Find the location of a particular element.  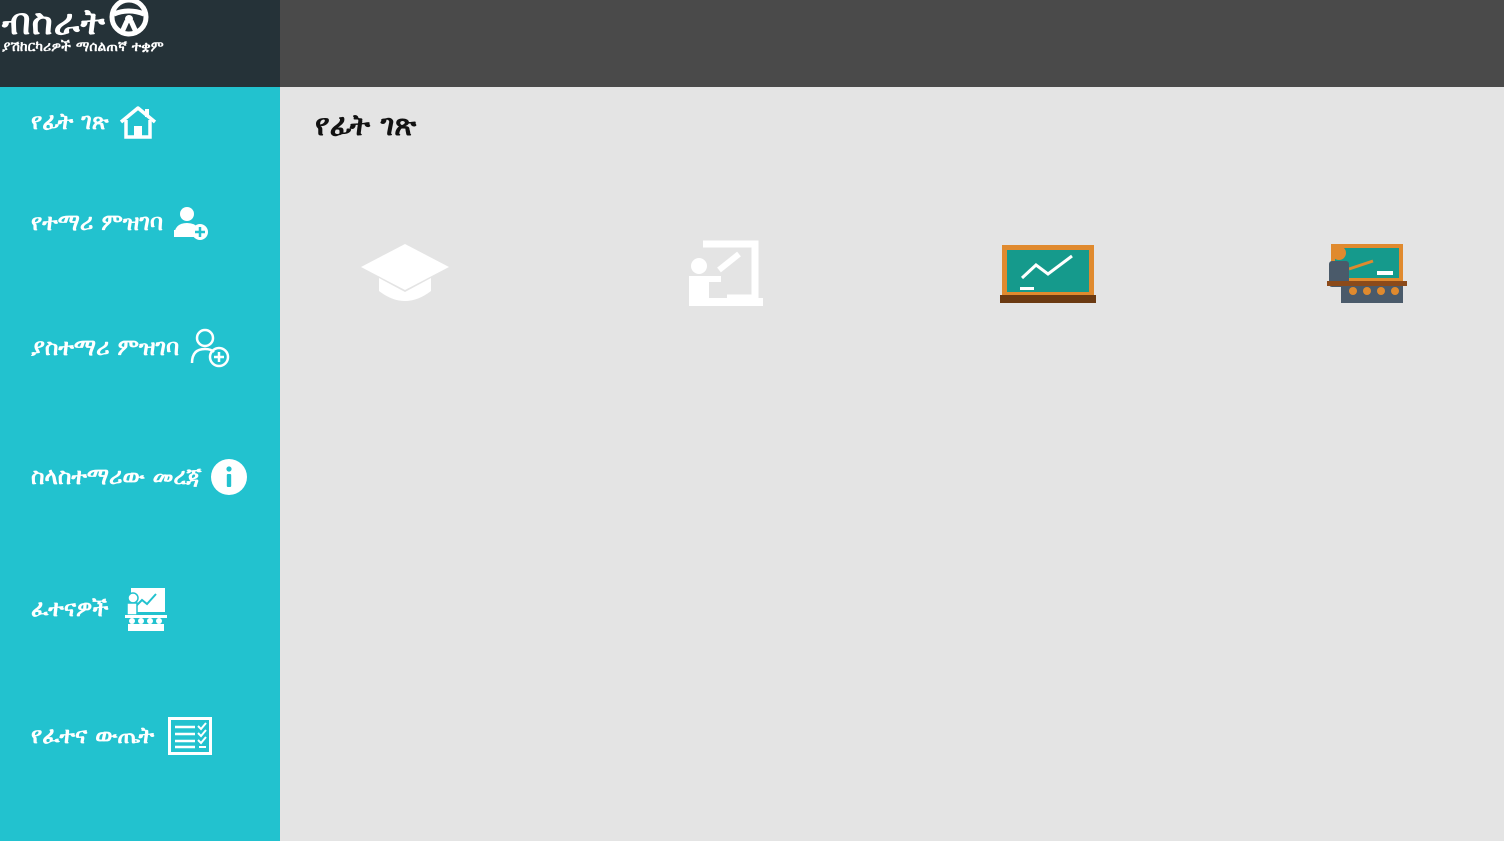

chalkboard-chart-icon is located at coordinates (1048, 276).